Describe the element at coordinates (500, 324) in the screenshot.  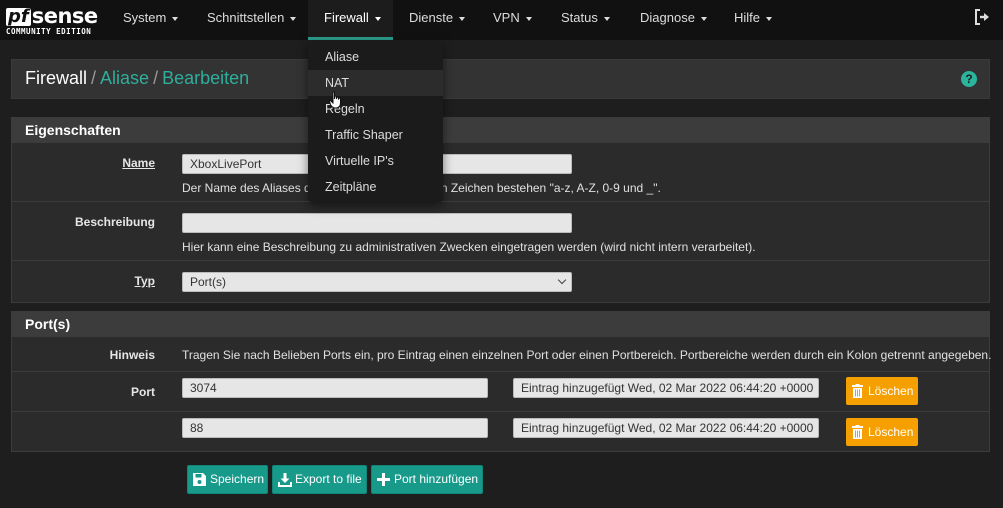
I see `panel-title: Port(s)` at that location.